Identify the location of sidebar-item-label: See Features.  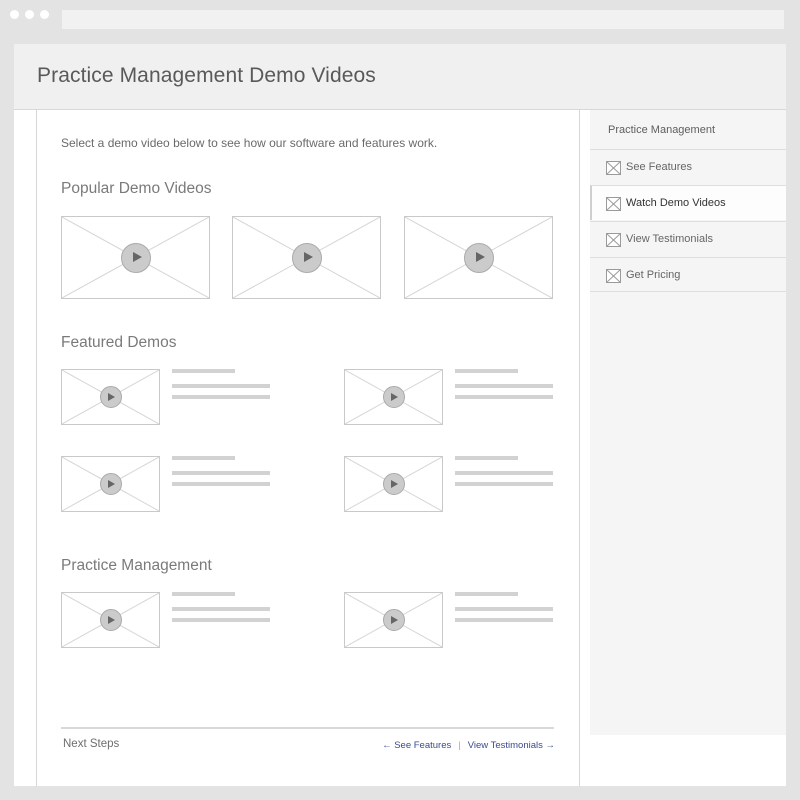
(659, 167).